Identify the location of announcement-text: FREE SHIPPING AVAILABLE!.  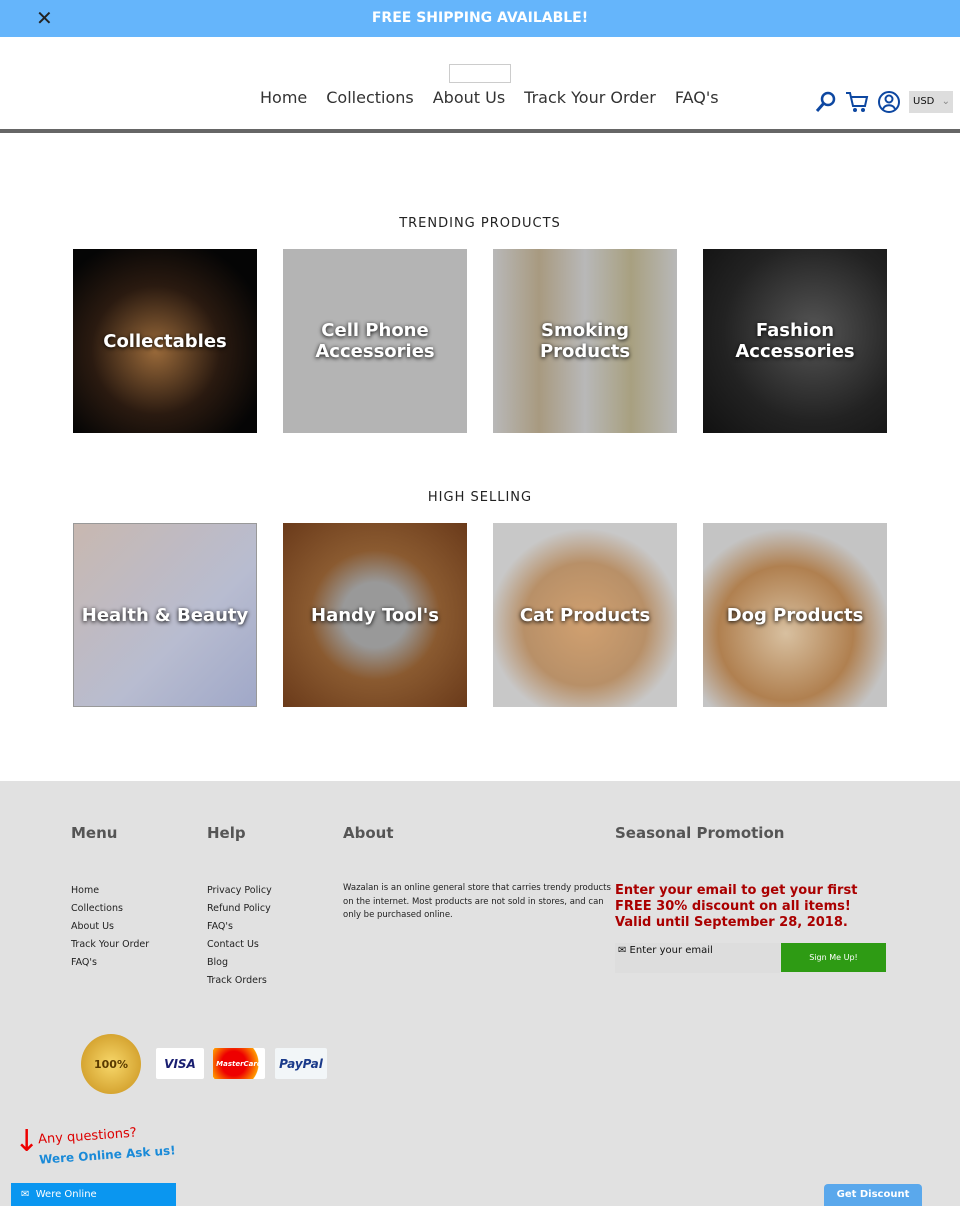
(480, 18).